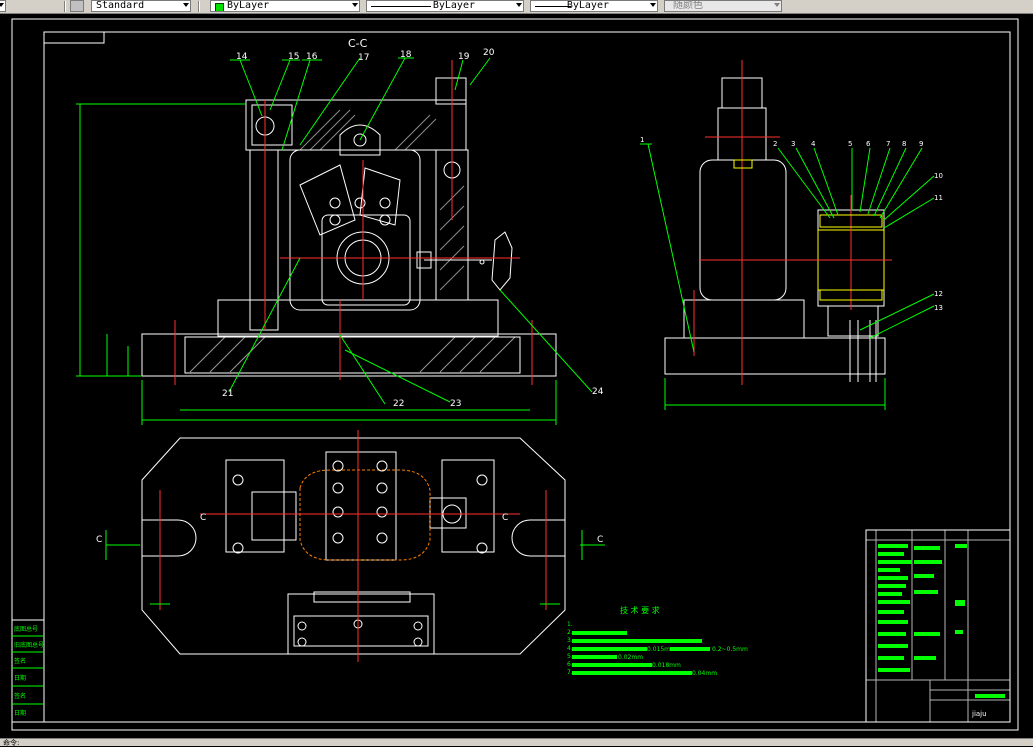 The width and height of the screenshot is (1033, 747). Describe the element at coordinates (723, 6) in the screenshot. I see `plot-style-select: 随颜色` at that location.